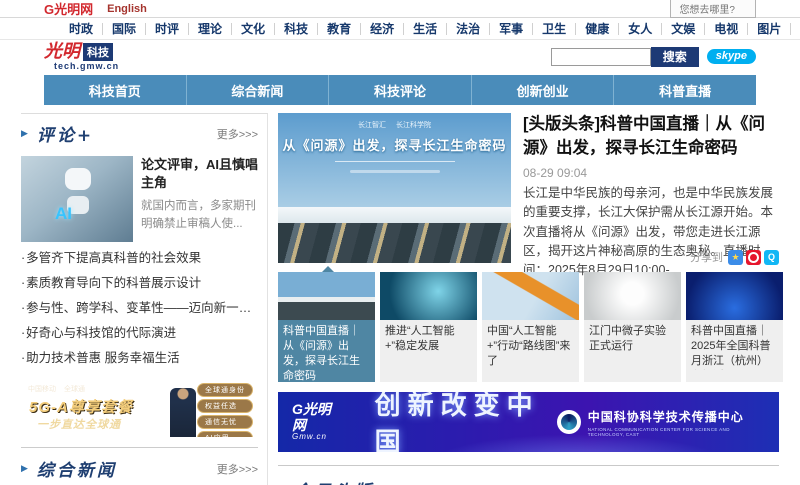 This screenshot has height=485, width=800. I want to click on nav-item-junshi: 军事, so click(510, 28).